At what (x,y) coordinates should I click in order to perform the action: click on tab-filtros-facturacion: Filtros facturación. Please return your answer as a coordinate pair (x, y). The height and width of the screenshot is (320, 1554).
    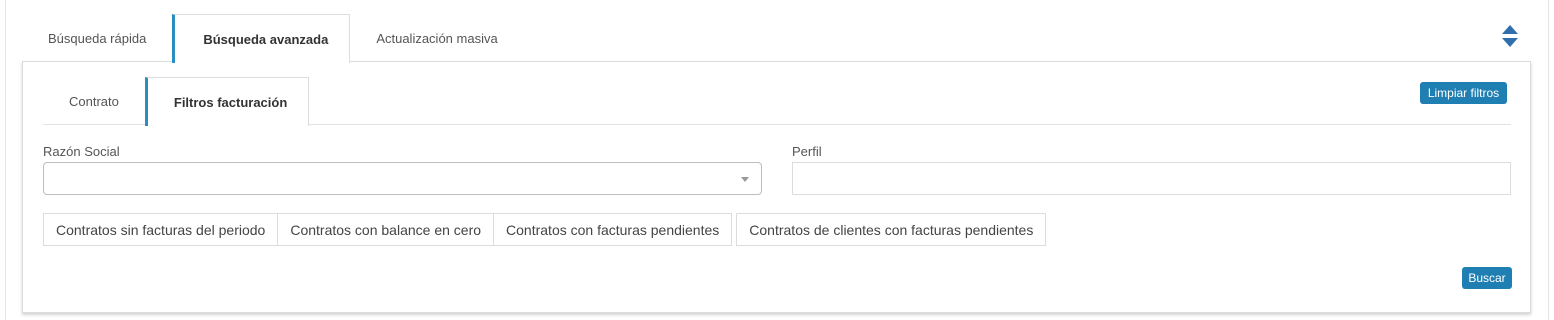
    Looking at the image, I should click on (227, 101).